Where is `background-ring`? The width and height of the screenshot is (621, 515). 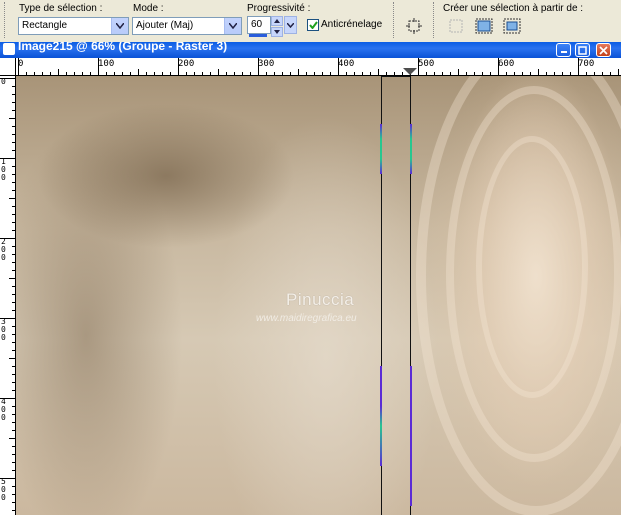 background-ring is located at coordinates (532, 267).